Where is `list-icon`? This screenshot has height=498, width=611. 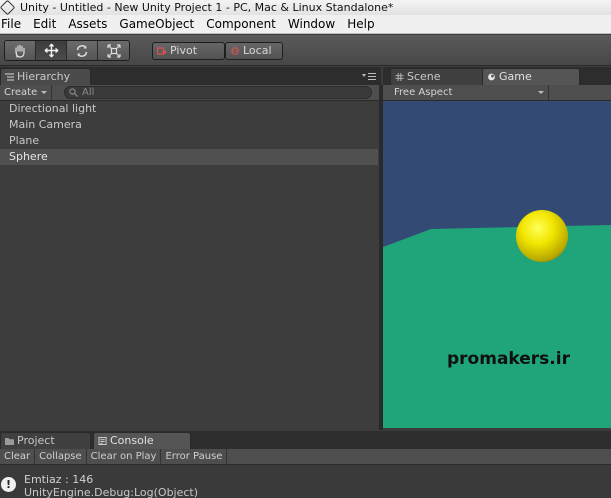 list-icon is located at coordinates (9, 77).